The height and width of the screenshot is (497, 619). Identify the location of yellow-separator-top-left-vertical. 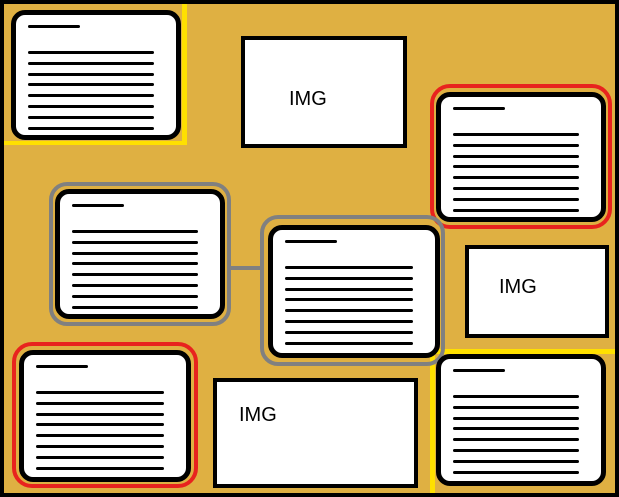
(184, 74).